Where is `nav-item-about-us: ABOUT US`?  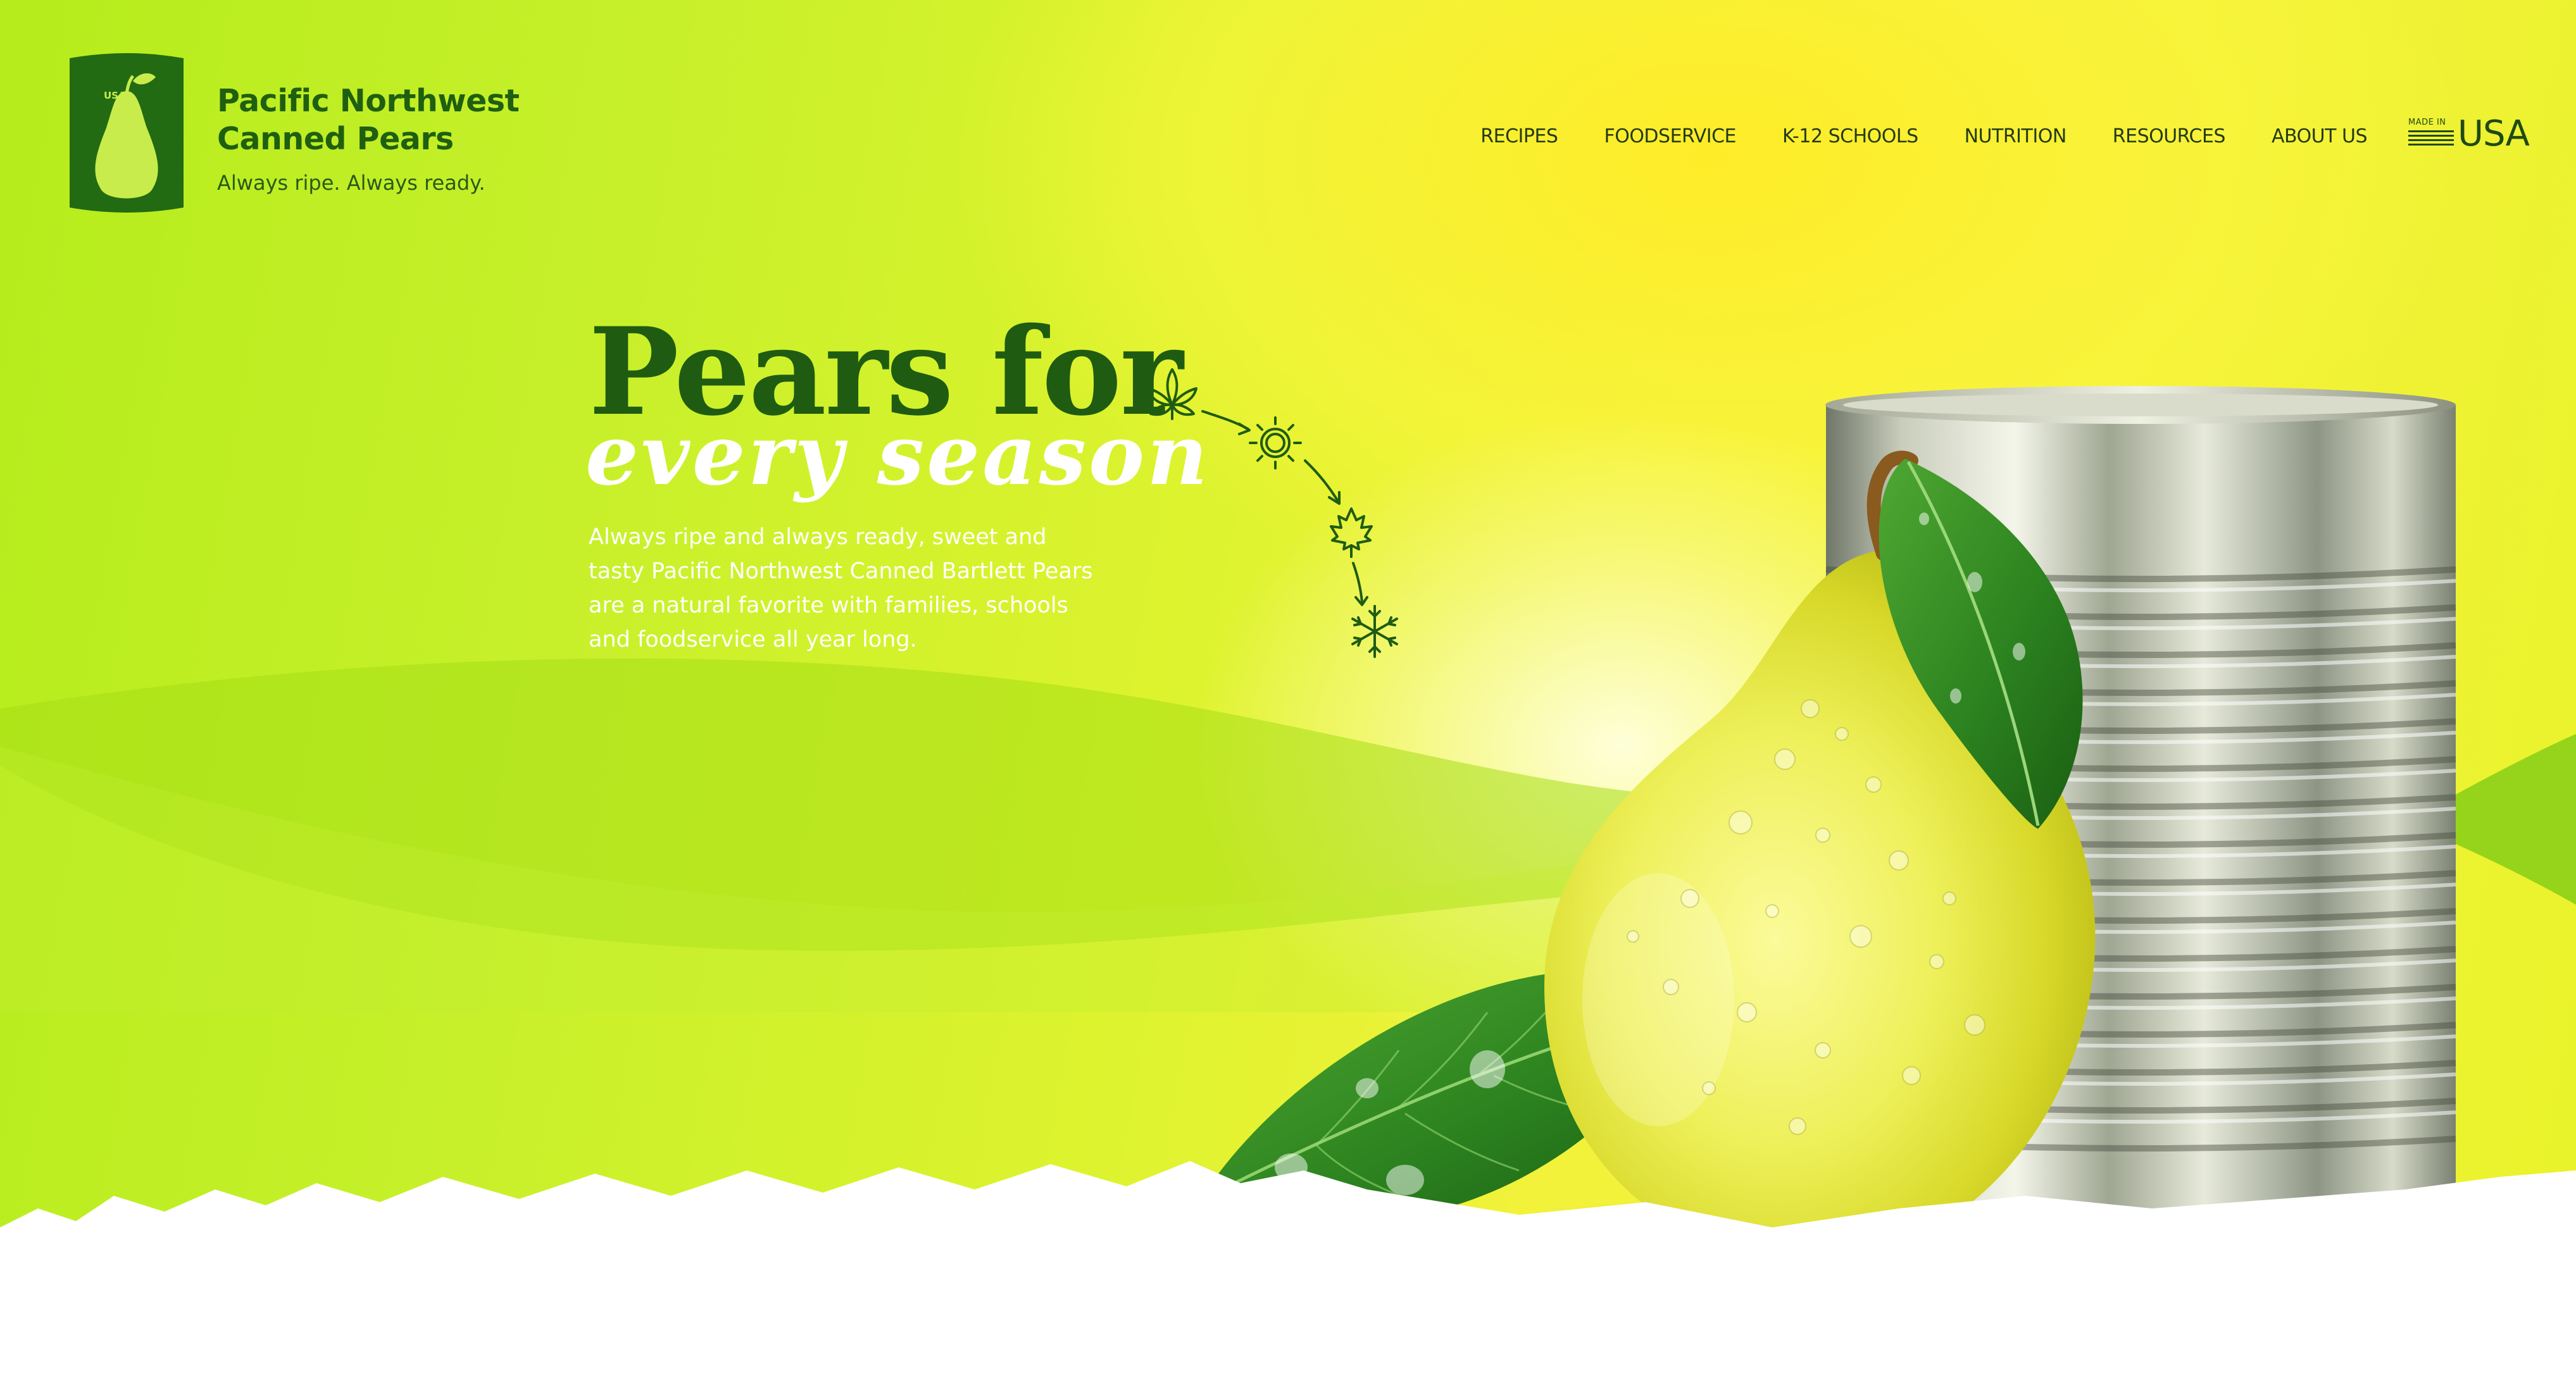 nav-item-about-us: ABOUT US is located at coordinates (2320, 136).